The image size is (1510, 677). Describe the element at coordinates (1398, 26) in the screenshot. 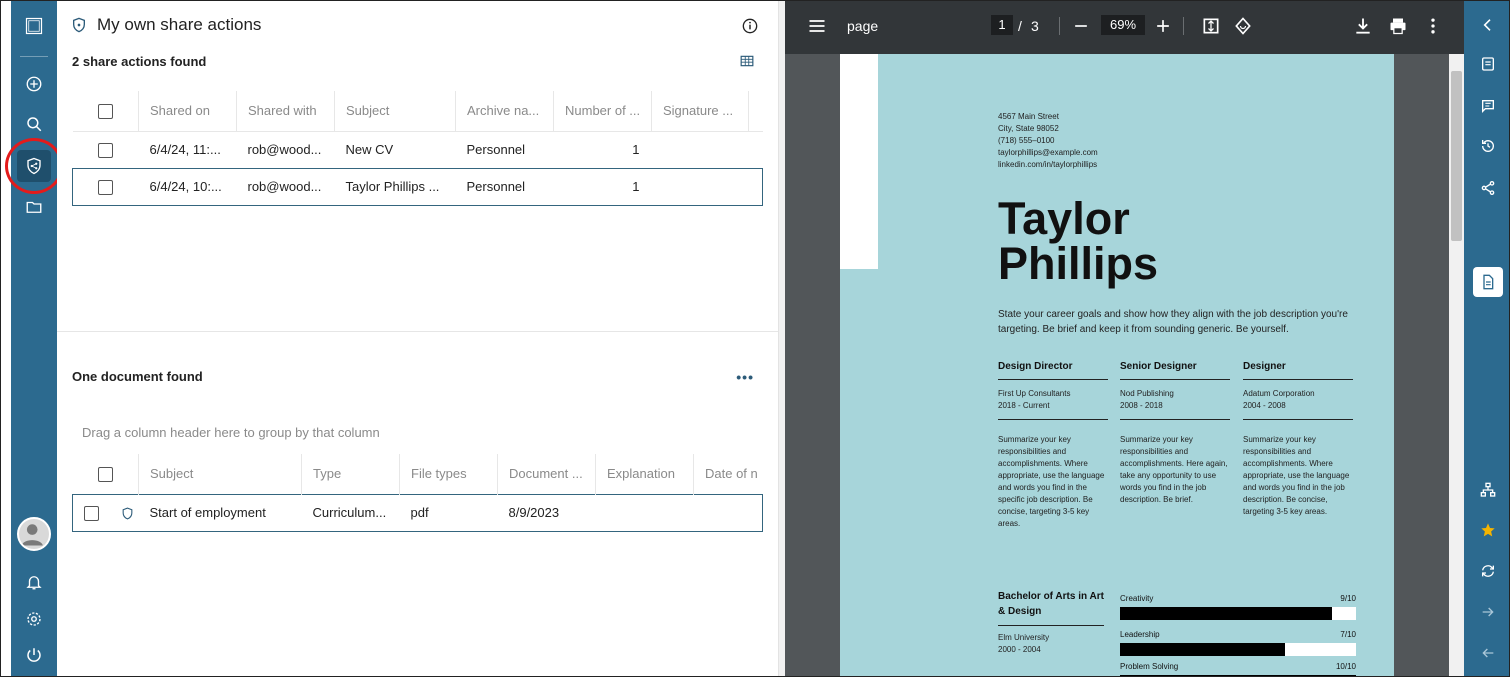

I see `print-icon` at that location.